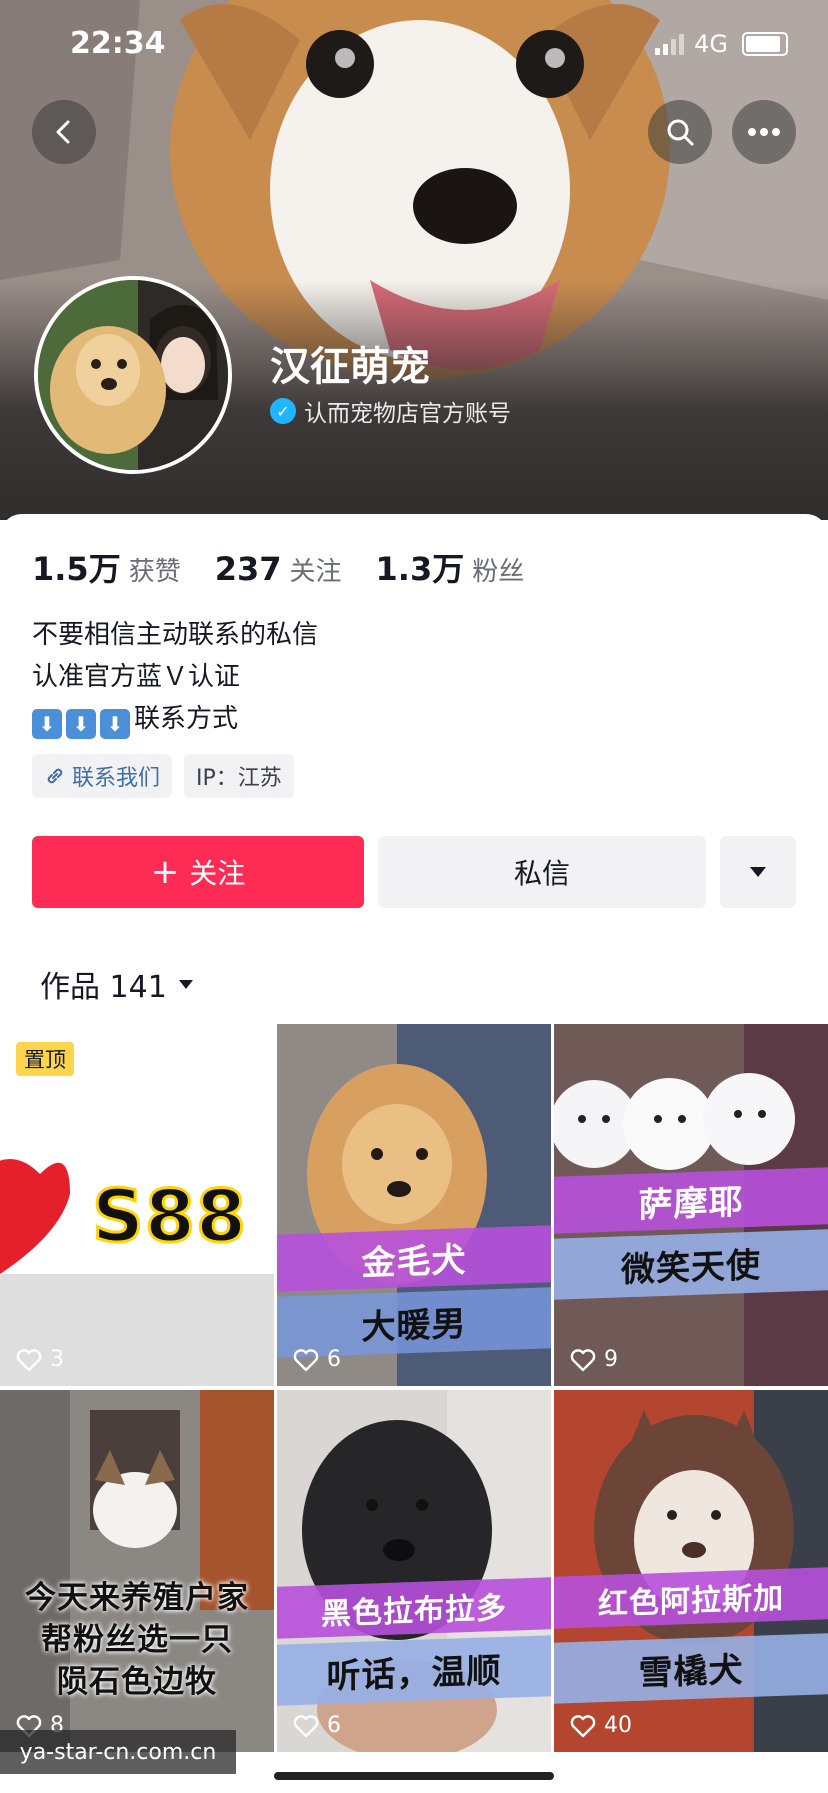 Image resolution: width=828 pixels, height=1793 pixels. I want to click on contact-us-tag: 联系我们, so click(102, 776).